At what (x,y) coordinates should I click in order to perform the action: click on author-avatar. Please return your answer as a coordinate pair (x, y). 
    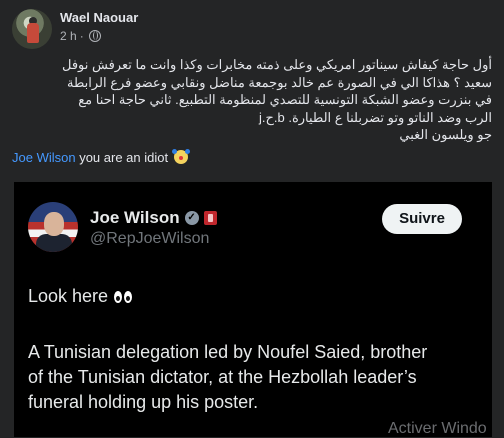
    Looking at the image, I should click on (32, 29).